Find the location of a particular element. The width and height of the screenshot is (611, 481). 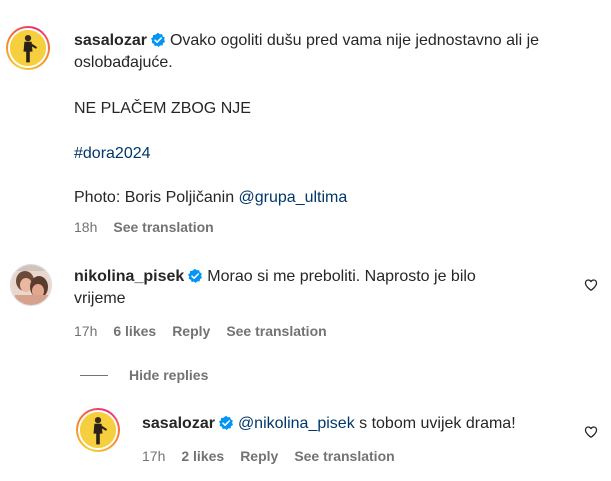

comment-see-translation-button: See translation is located at coordinates (276, 331).